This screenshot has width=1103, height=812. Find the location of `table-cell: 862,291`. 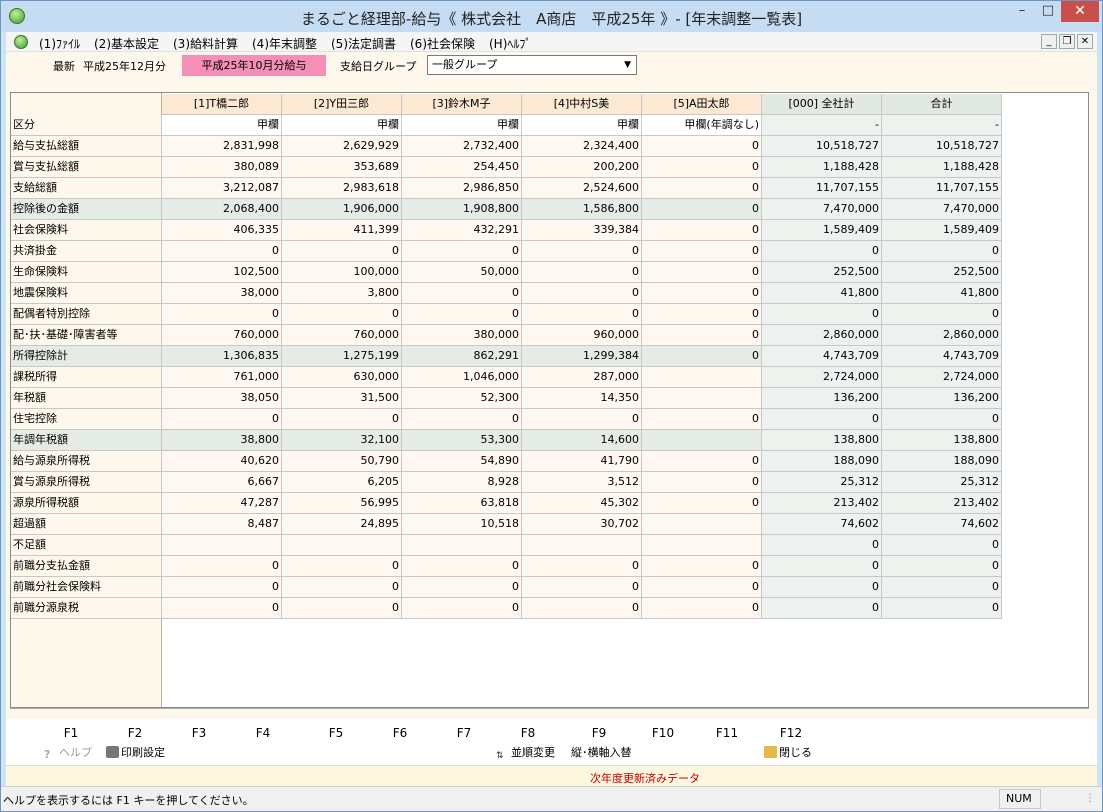

table-cell: 862,291 is located at coordinates (462, 356).